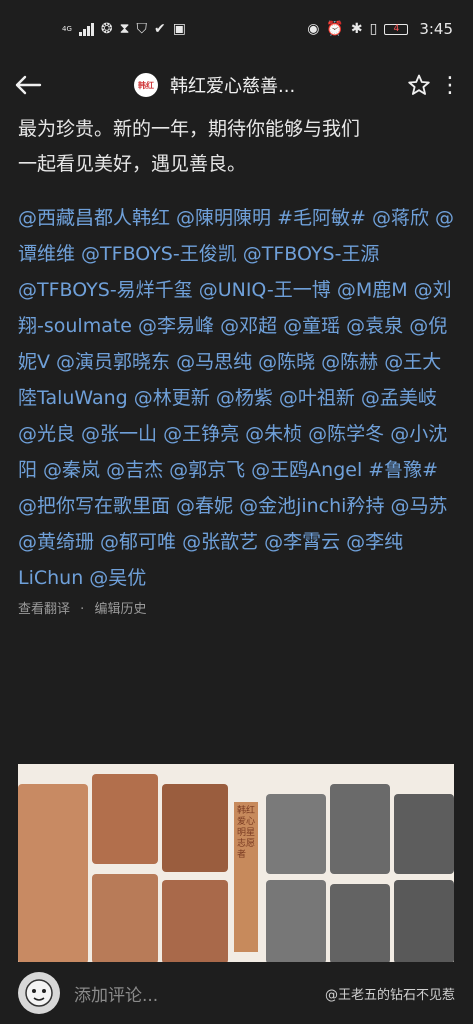  Describe the element at coordinates (28, 85) in the screenshot. I see `arrow-left-icon` at that location.